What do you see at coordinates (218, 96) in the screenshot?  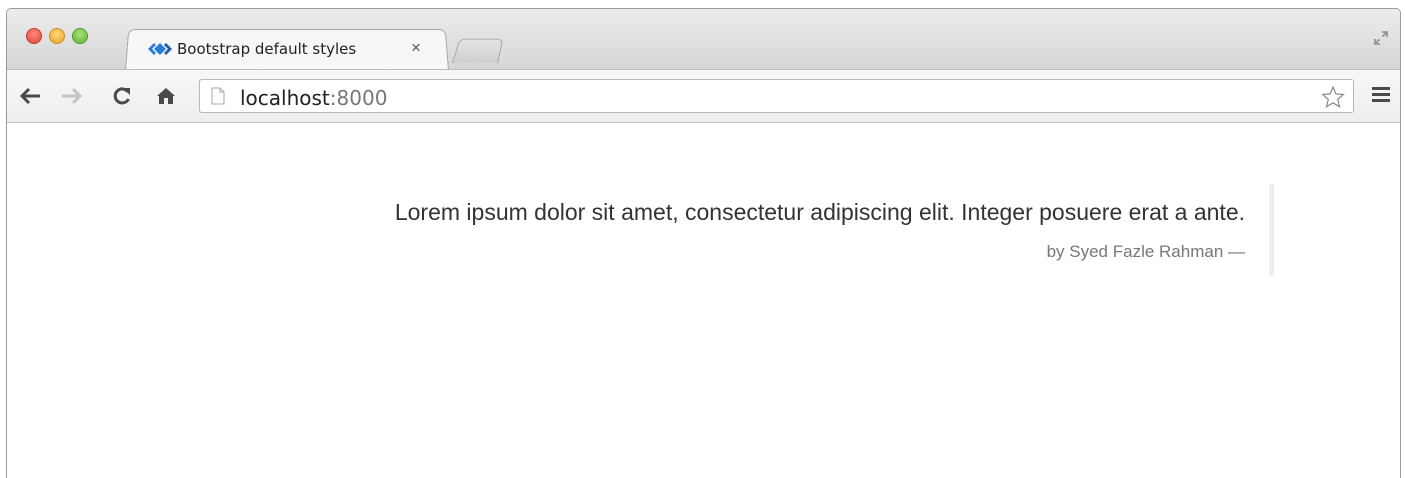 I see `page-icon` at bounding box center [218, 96].